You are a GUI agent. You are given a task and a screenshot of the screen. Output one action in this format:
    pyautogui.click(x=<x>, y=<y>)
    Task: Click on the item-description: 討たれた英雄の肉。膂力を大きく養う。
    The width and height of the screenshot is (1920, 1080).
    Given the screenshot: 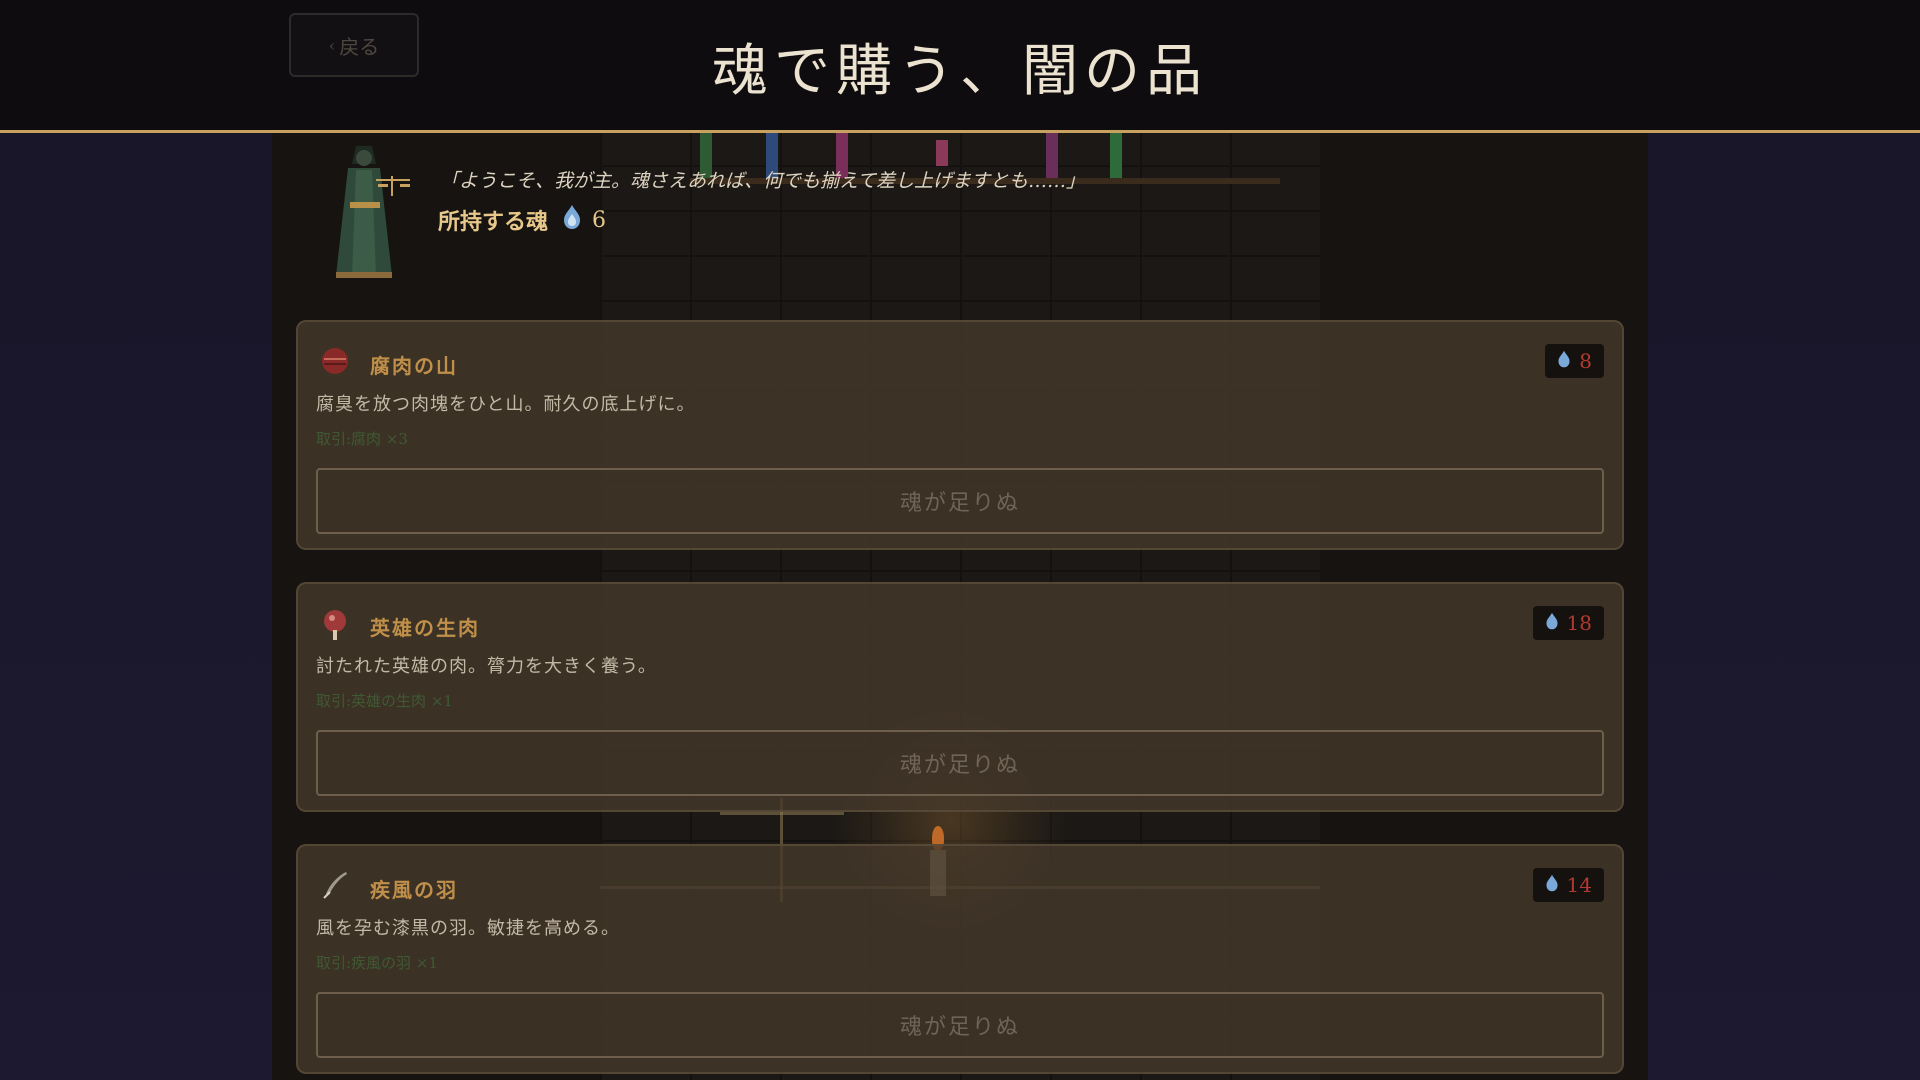 What is the action you would take?
    pyautogui.click(x=486, y=666)
    